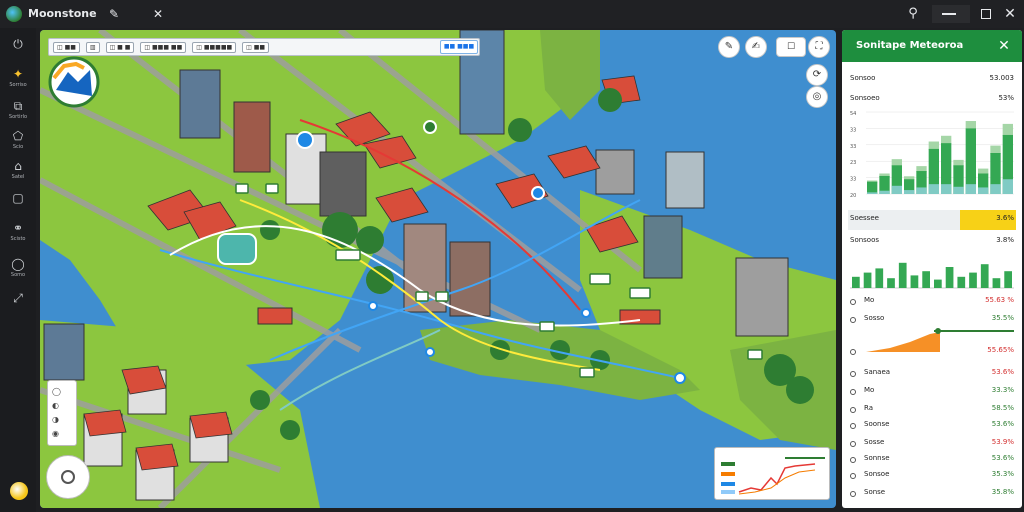 This screenshot has height=512, width=1024. I want to click on legend-item: ◑, so click(63, 420).